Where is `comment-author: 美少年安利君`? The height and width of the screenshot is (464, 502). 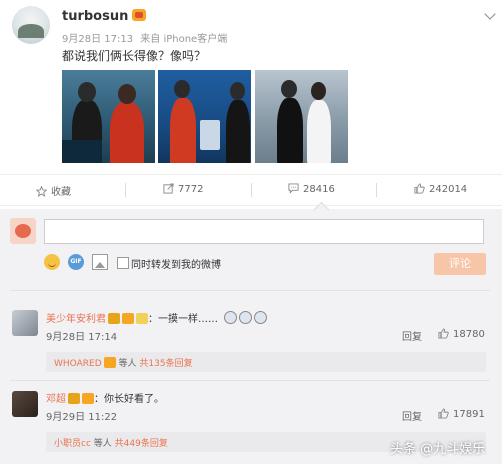 comment-author: 美少年安利君 is located at coordinates (76, 319).